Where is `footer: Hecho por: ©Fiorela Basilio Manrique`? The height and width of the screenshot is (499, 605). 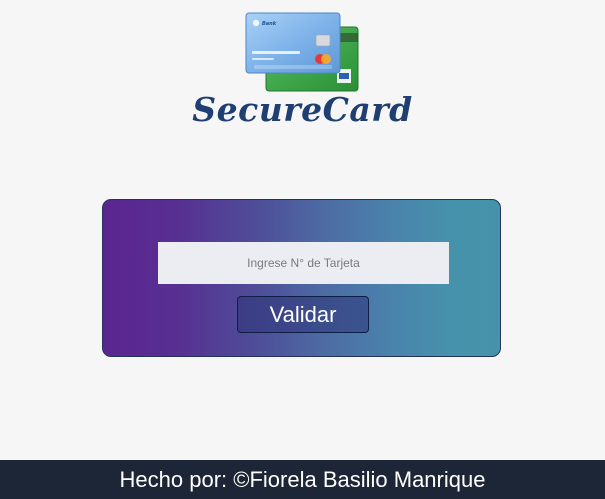 footer: Hecho por: ©Fiorela Basilio Manrique is located at coordinates (302, 479).